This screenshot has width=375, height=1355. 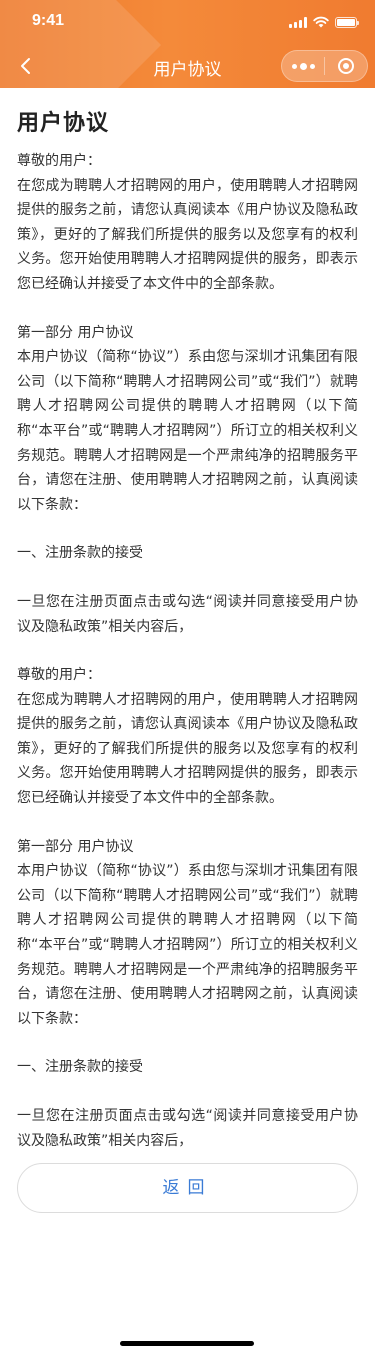 I want to click on more-dot-center, so click(x=303, y=66).